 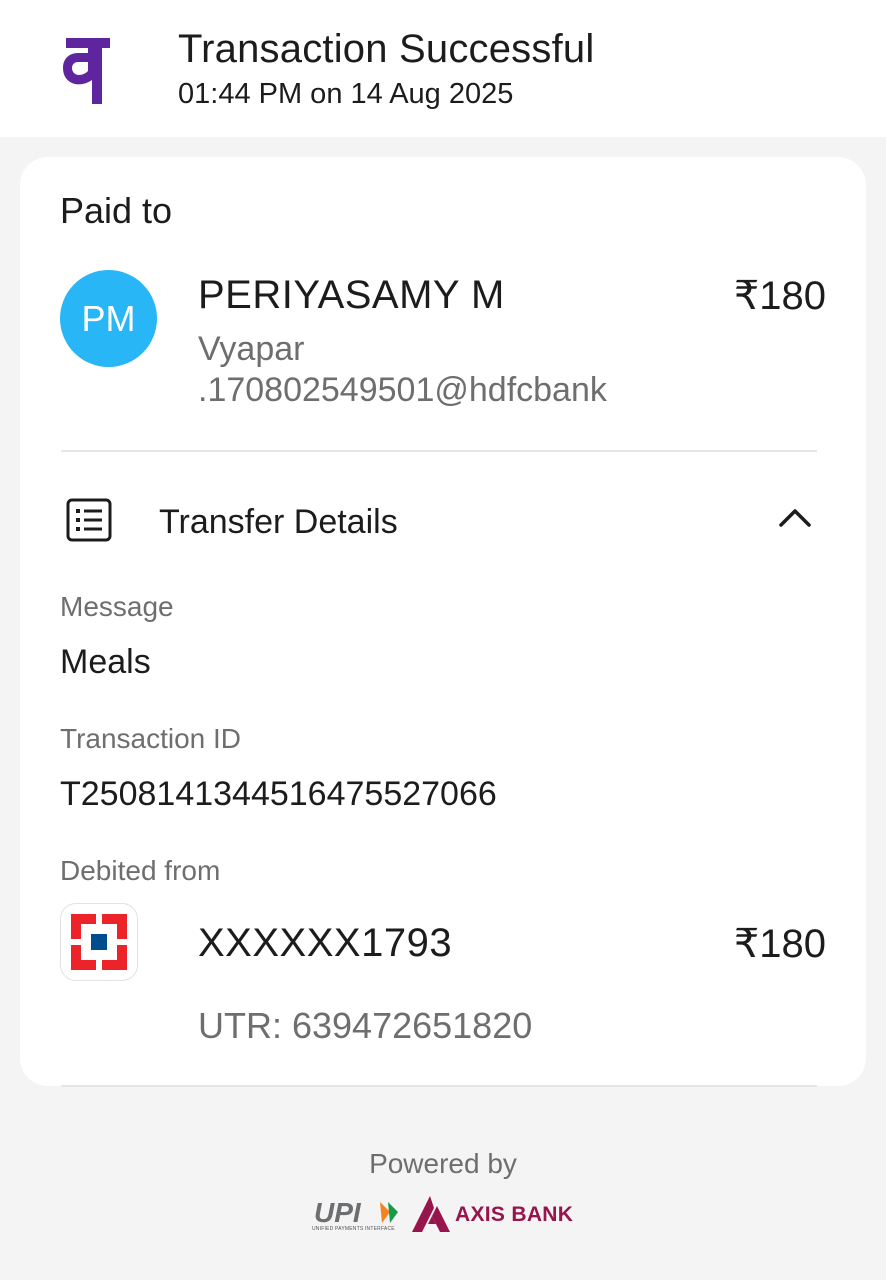 What do you see at coordinates (89, 520) in the screenshot?
I see `list-icon` at bounding box center [89, 520].